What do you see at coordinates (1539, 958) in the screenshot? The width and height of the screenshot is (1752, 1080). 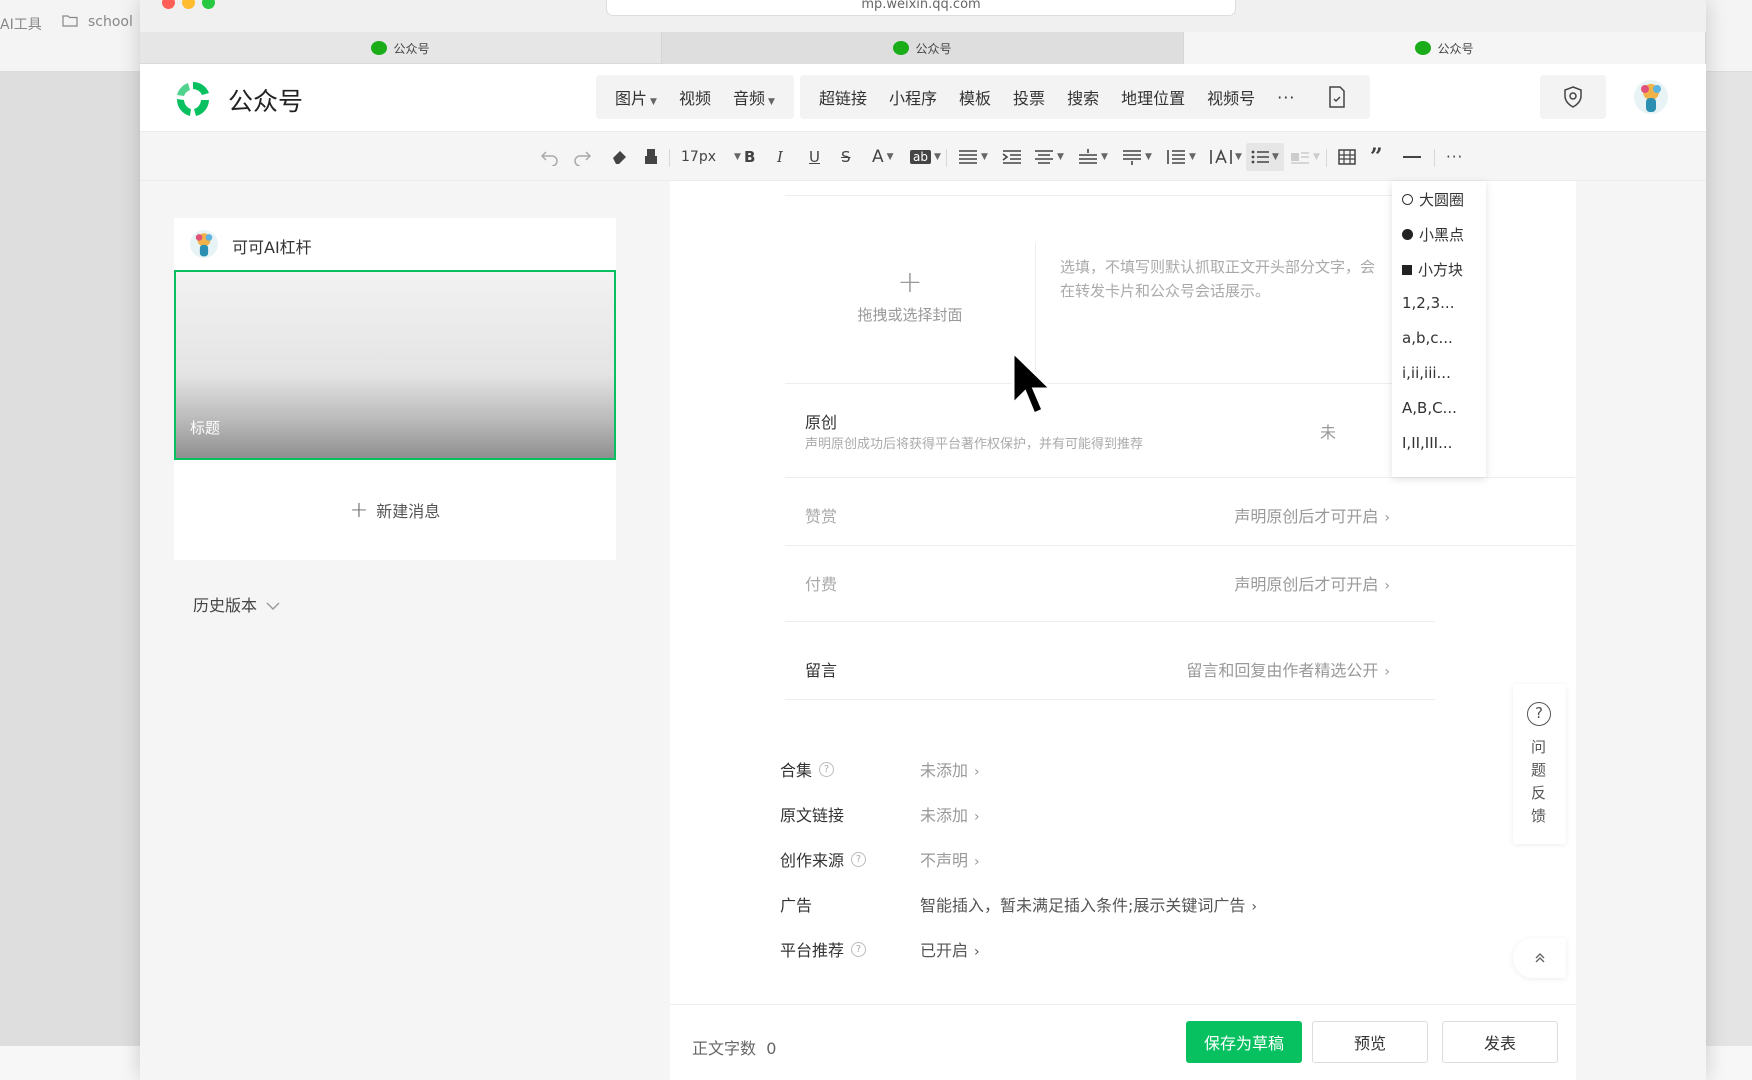 I see `back-to-top-button` at bounding box center [1539, 958].